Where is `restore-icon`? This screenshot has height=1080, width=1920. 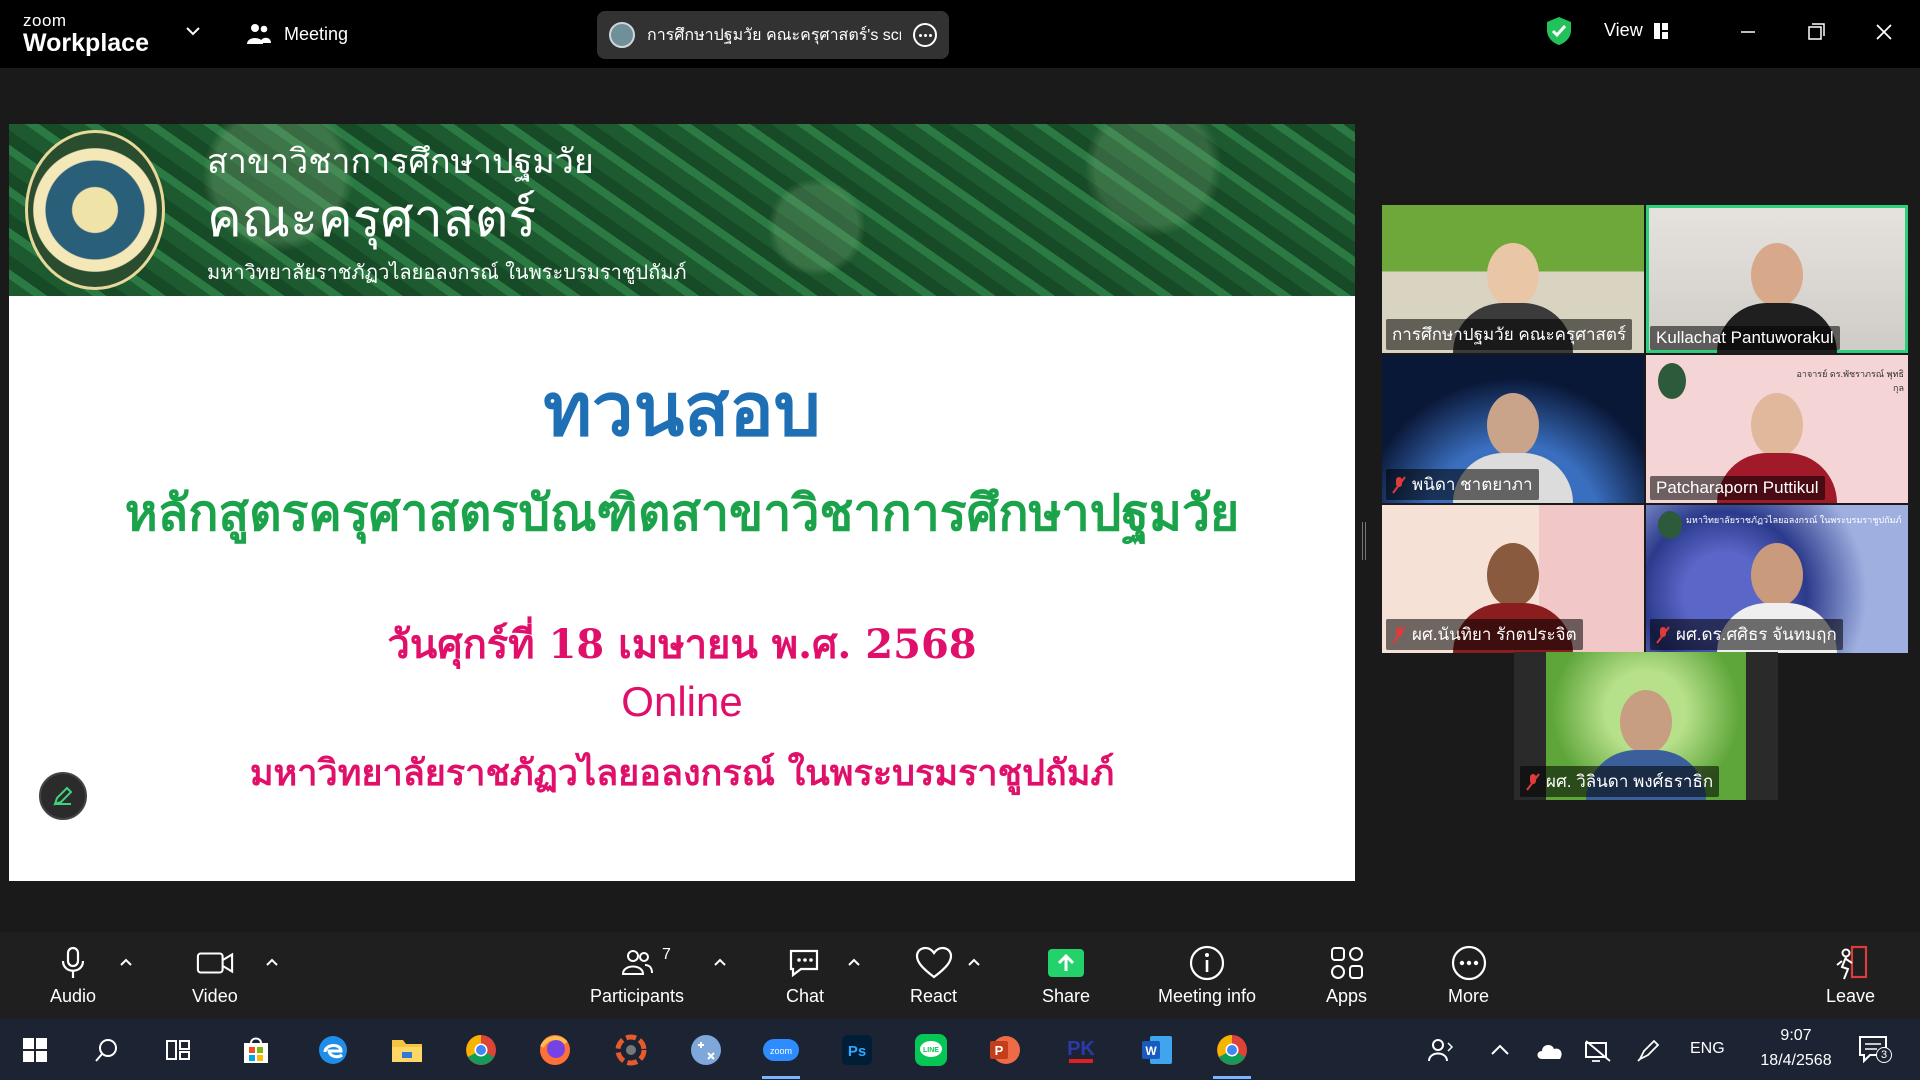 restore-icon is located at coordinates (1816, 32).